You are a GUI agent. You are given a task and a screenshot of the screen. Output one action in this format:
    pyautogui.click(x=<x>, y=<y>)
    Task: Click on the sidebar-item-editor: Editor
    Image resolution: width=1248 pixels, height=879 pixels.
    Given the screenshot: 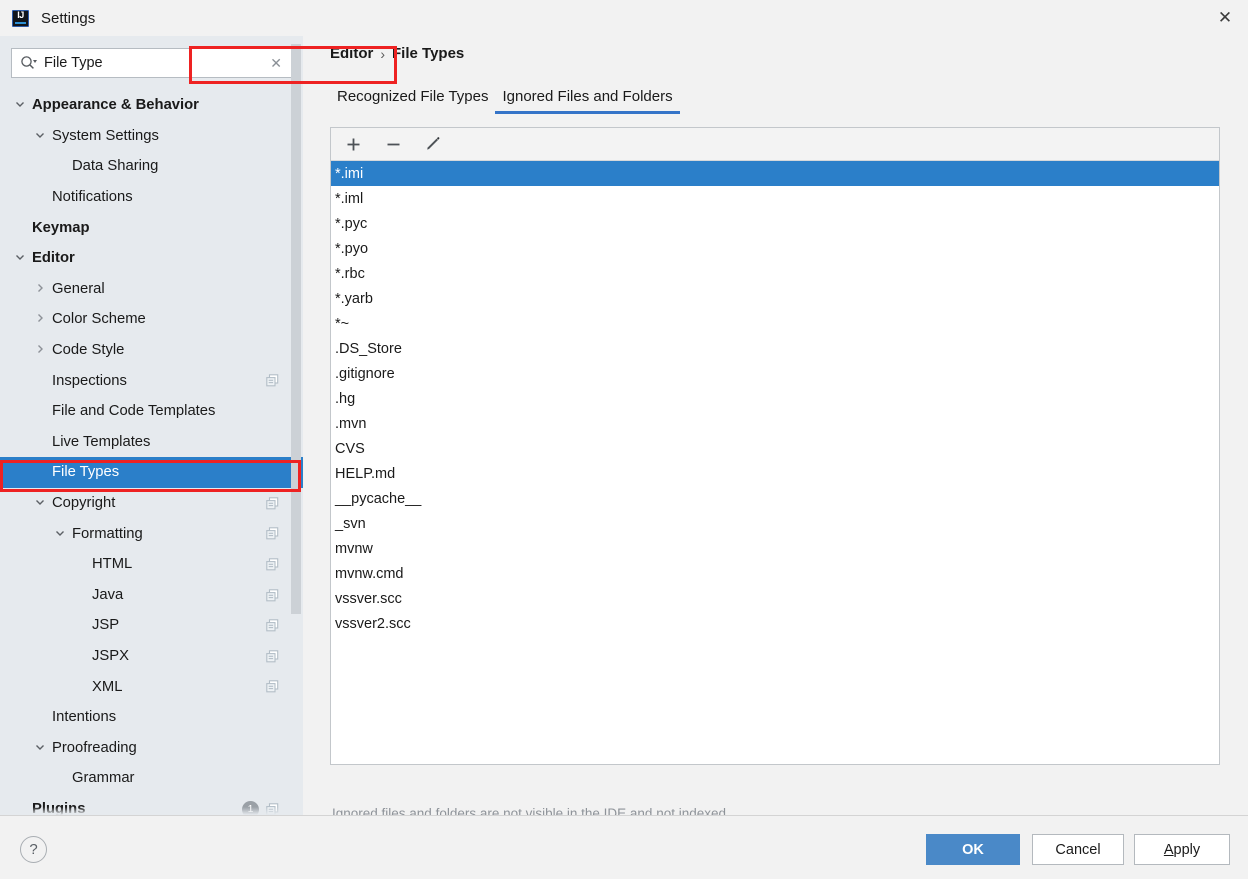 What is the action you would take?
    pyautogui.click(x=151, y=258)
    